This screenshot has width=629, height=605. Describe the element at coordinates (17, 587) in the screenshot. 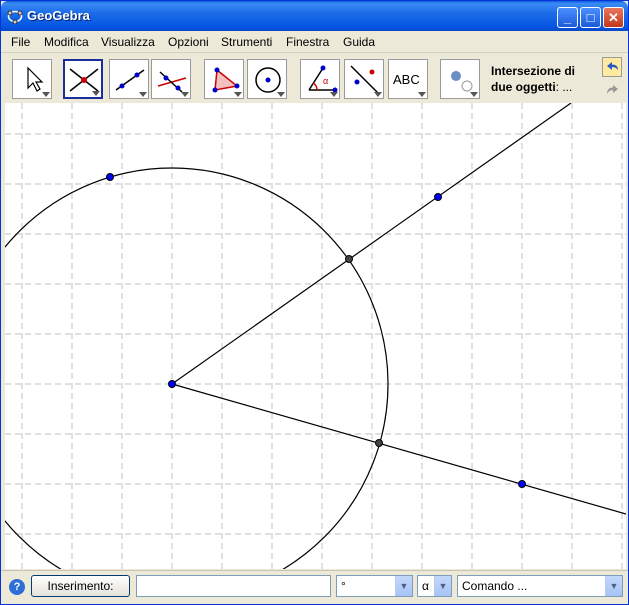

I see `help-icon: ?` at that location.